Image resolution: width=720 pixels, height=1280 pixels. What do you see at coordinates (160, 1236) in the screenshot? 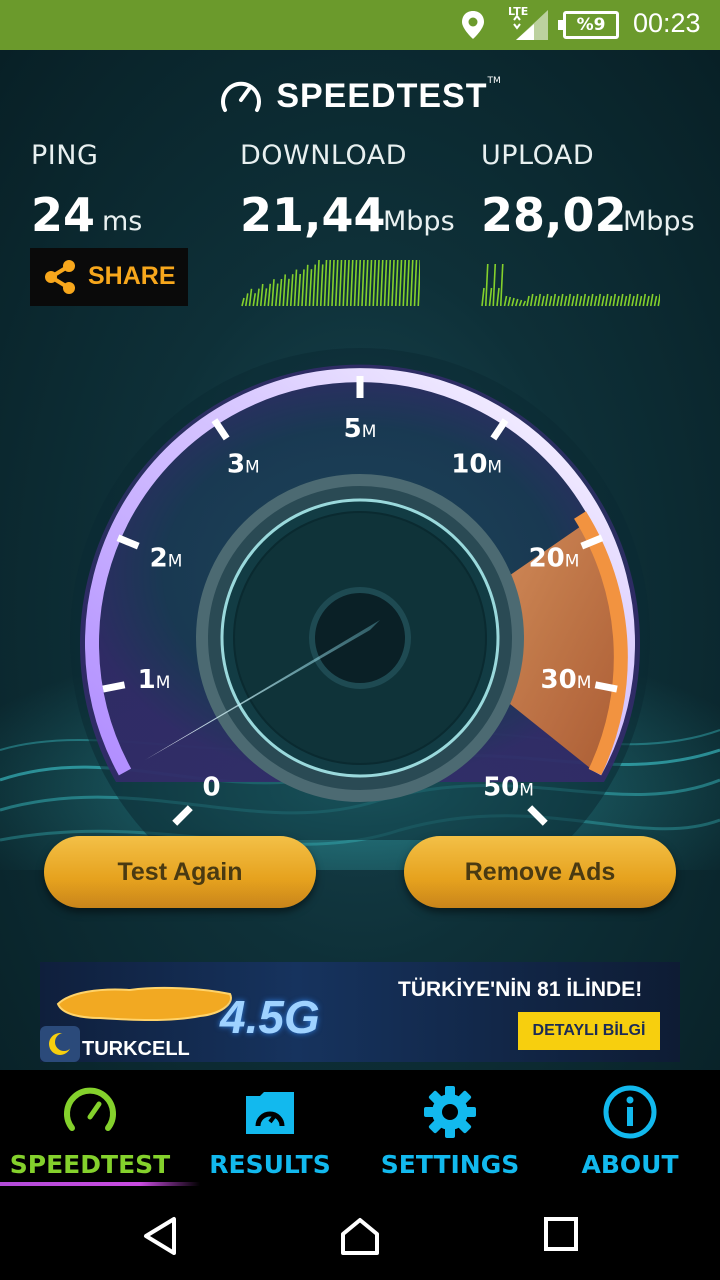
I see `back-icon` at bounding box center [160, 1236].